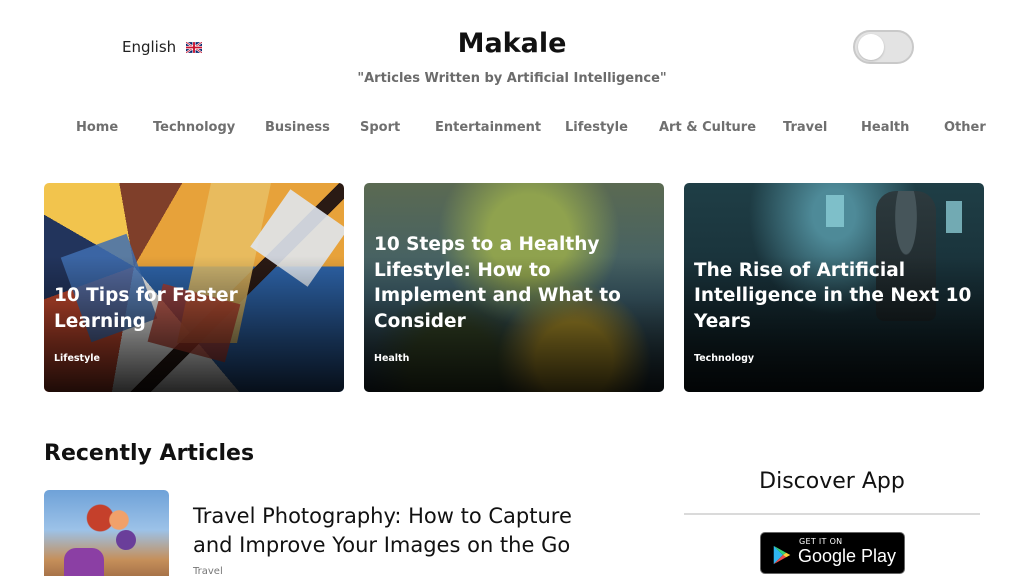 This screenshot has width=1024, height=576. Describe the element at coordinates (97, 127) in the screenshot. I see `nav-home: Home` at that location.